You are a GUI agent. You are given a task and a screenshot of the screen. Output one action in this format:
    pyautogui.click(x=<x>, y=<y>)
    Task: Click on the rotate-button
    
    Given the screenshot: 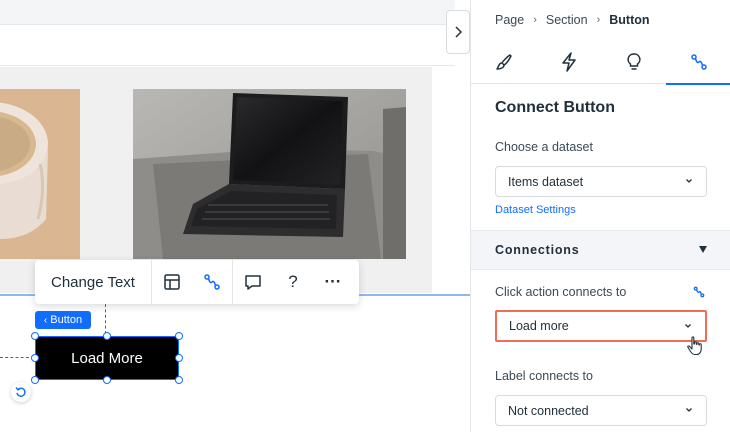 What is the action you would take?
    pyautogui.click(x=21, y=392)
    